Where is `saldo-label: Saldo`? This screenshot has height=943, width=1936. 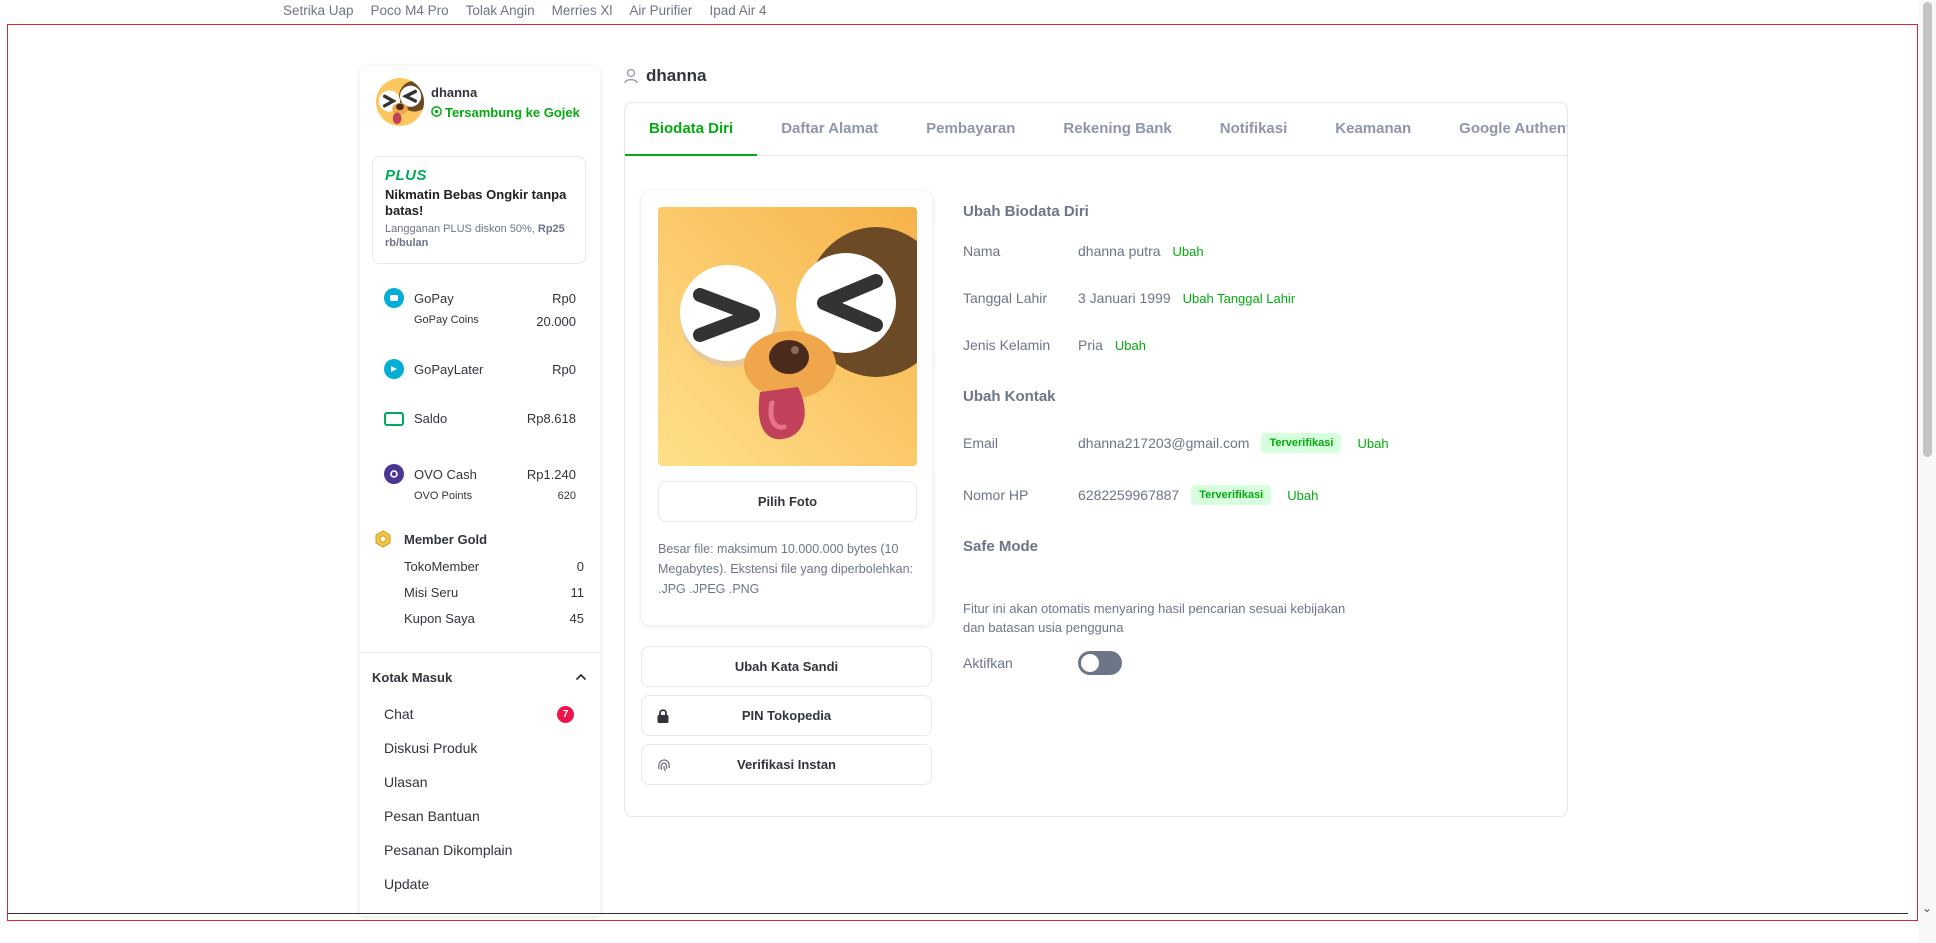 saldo-label: Saldo is located at coordinates (431, 418).